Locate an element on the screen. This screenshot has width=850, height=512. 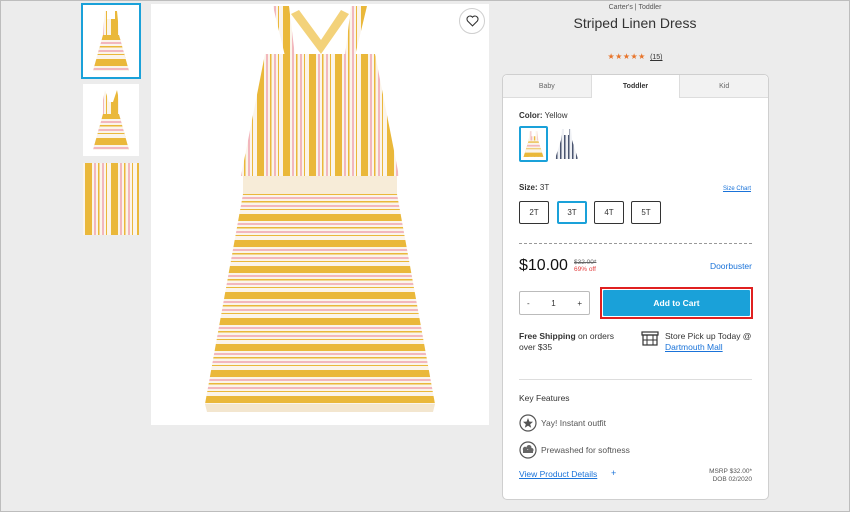
dob-date: DOB 02/2020 is located at coordinates (732, 479).